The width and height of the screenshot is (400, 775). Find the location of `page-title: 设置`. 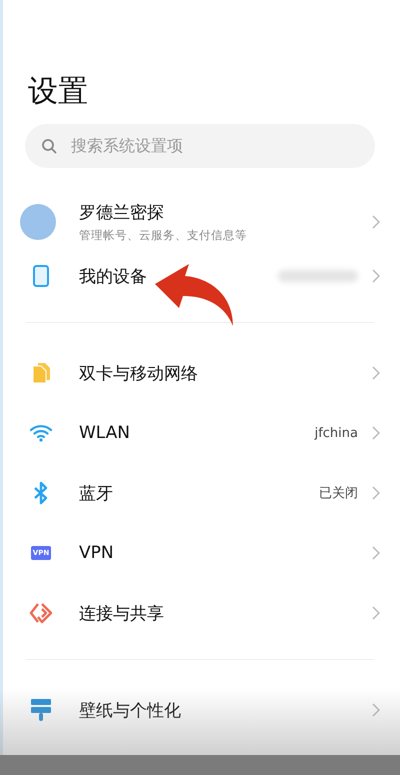

page-title: 设置 is located at coordinates (58, 92).